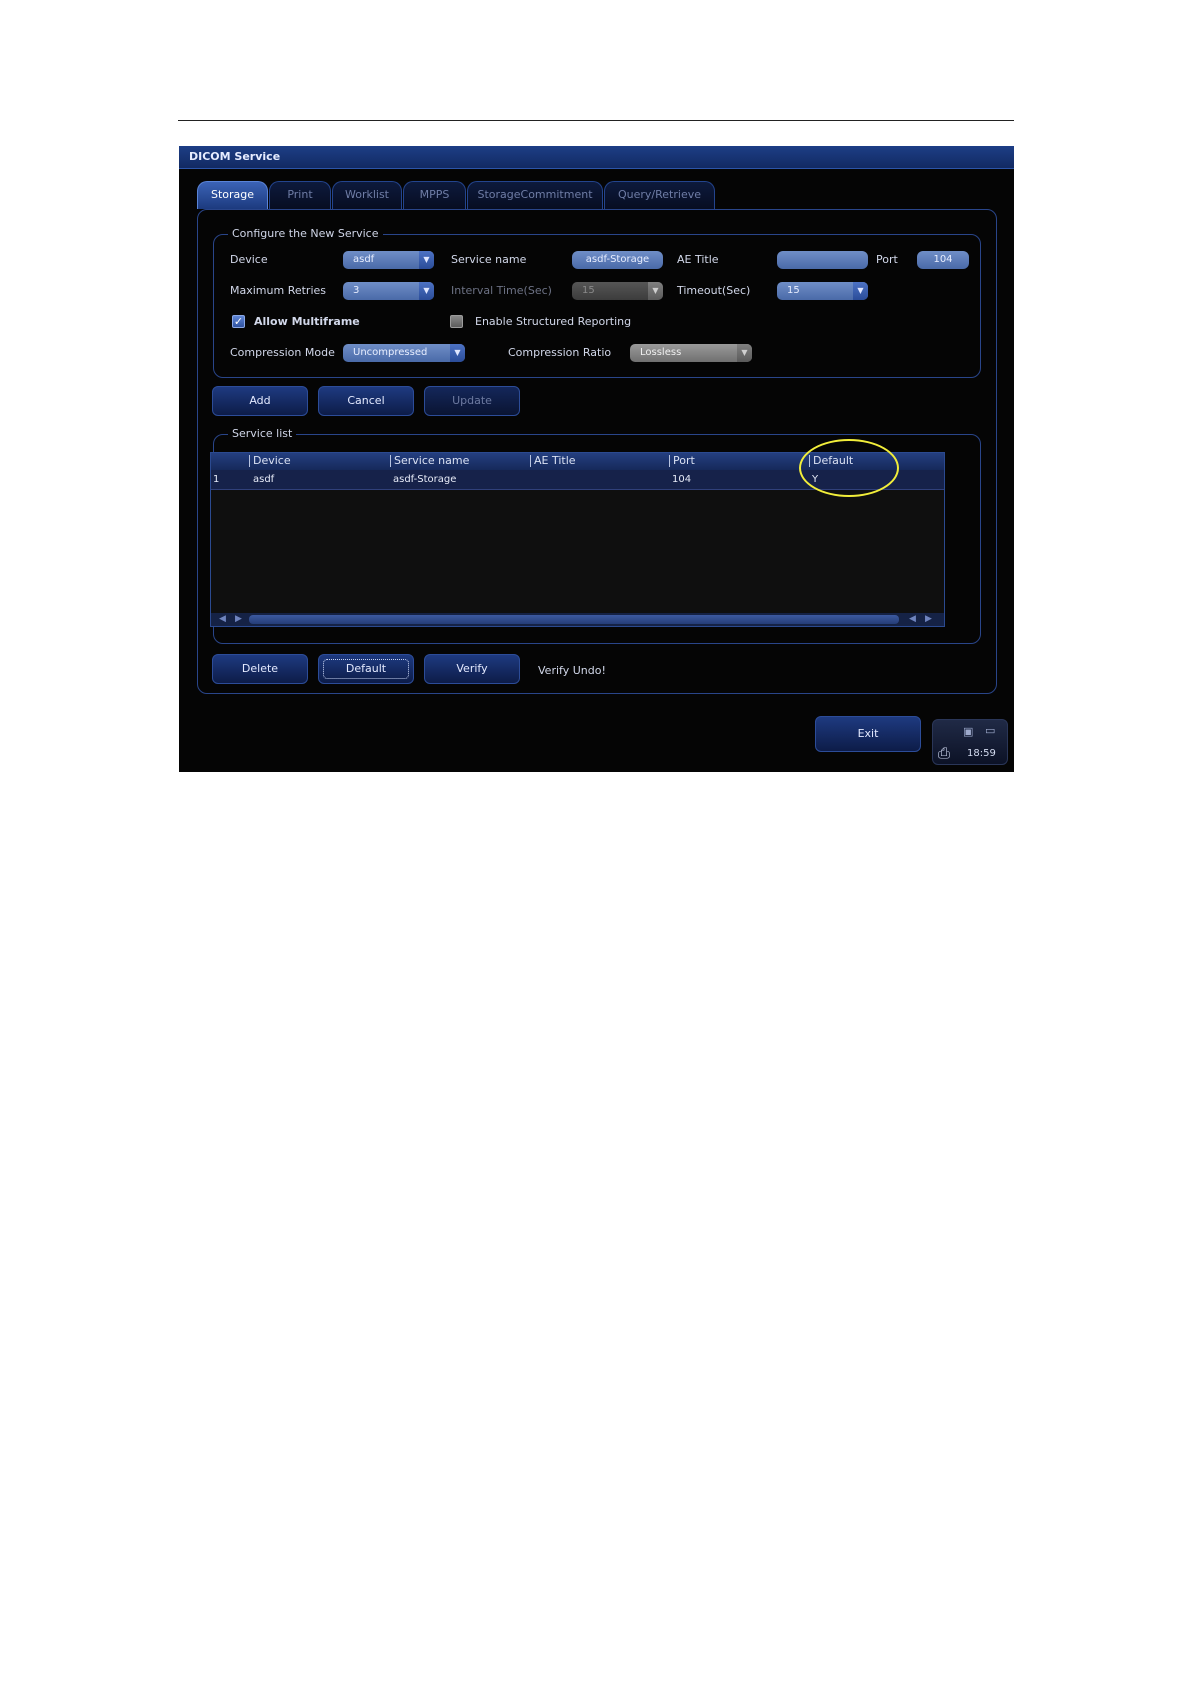 This screenshot has height=1684, width=1190. What do you see at coordinates (661, 352) in the screenshot?
I see `compression-ratio-value: Lossless` at bounding box center [661, 352].